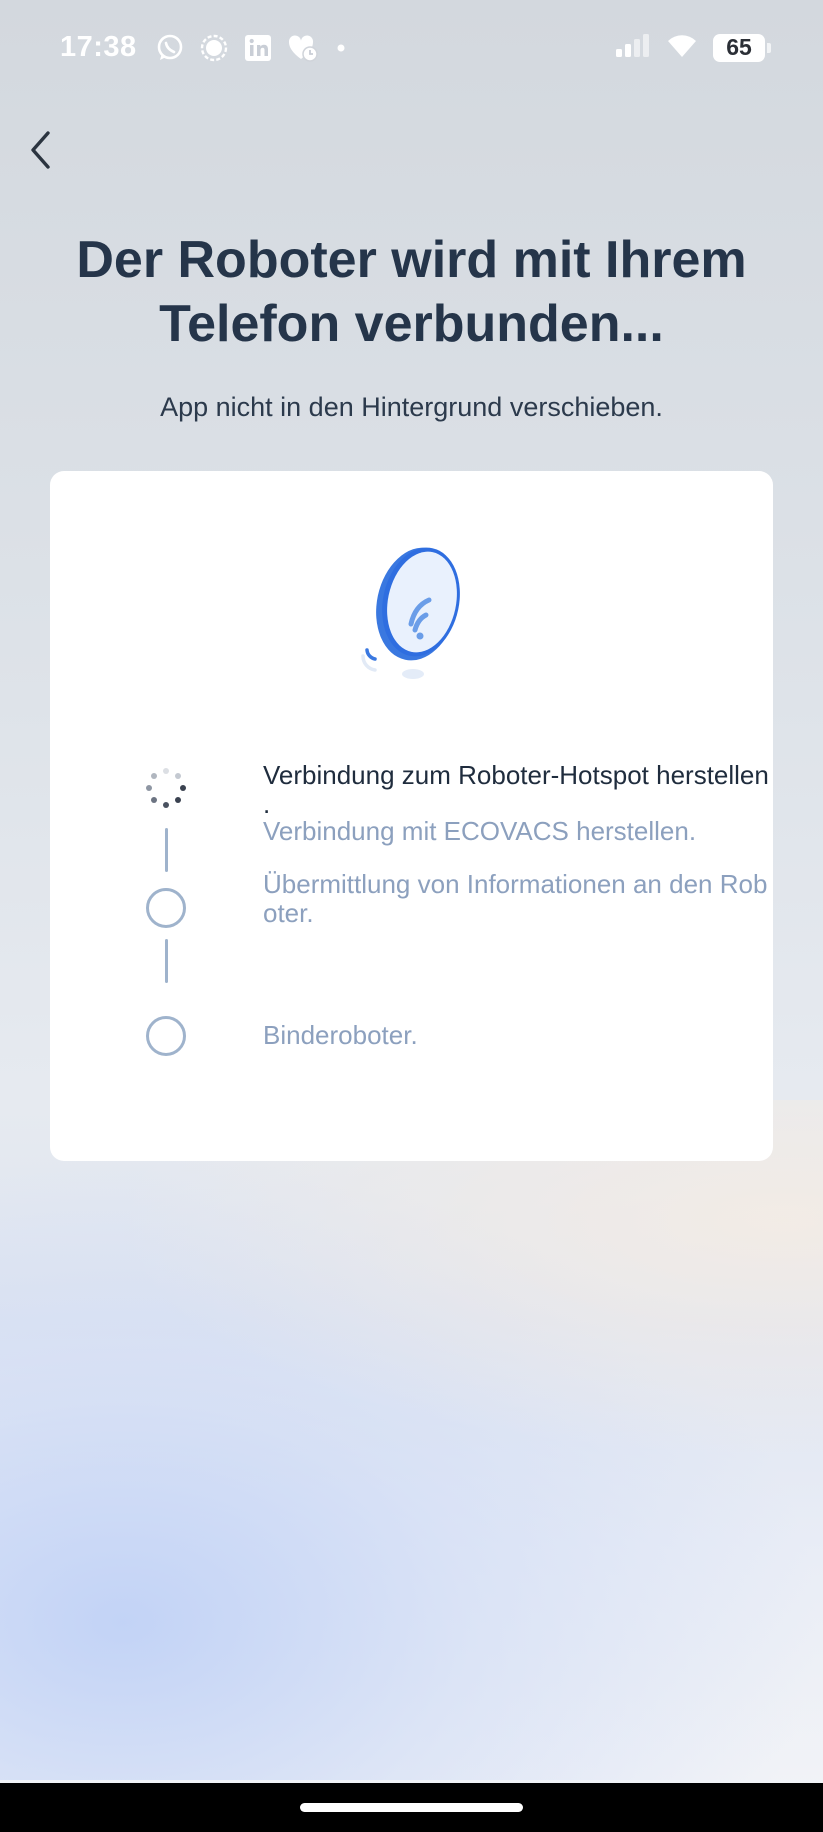  I want to click on more-dot-icon, so click(341, 48).